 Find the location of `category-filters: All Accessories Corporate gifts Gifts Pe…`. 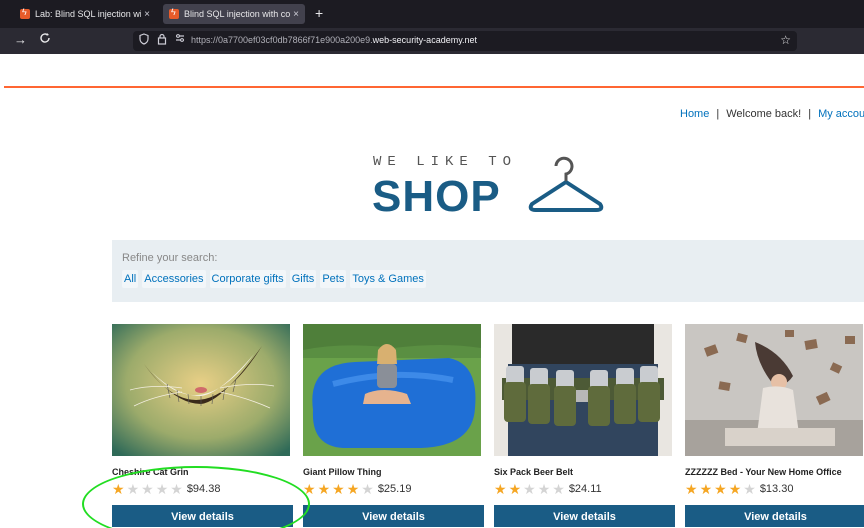

category-filters: All Accessories Corporate gifts Gifts Pe… is located at coordinates (274, 279).